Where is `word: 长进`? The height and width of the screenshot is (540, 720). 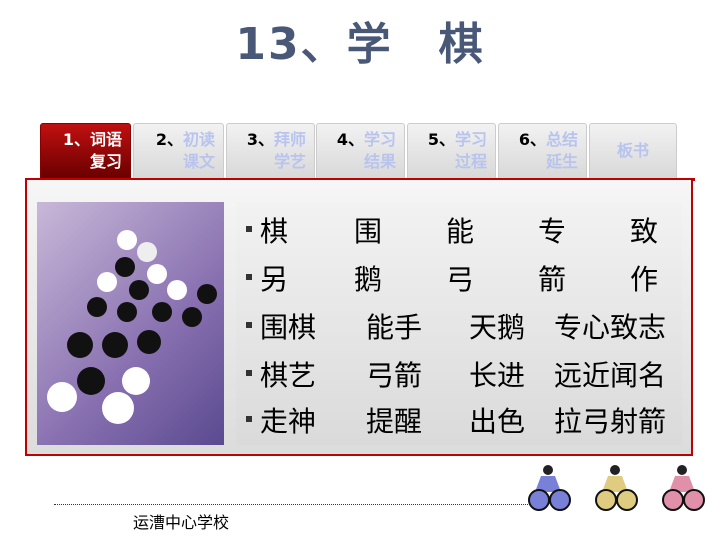 word: 长进 is located at coordinates (497, 375).